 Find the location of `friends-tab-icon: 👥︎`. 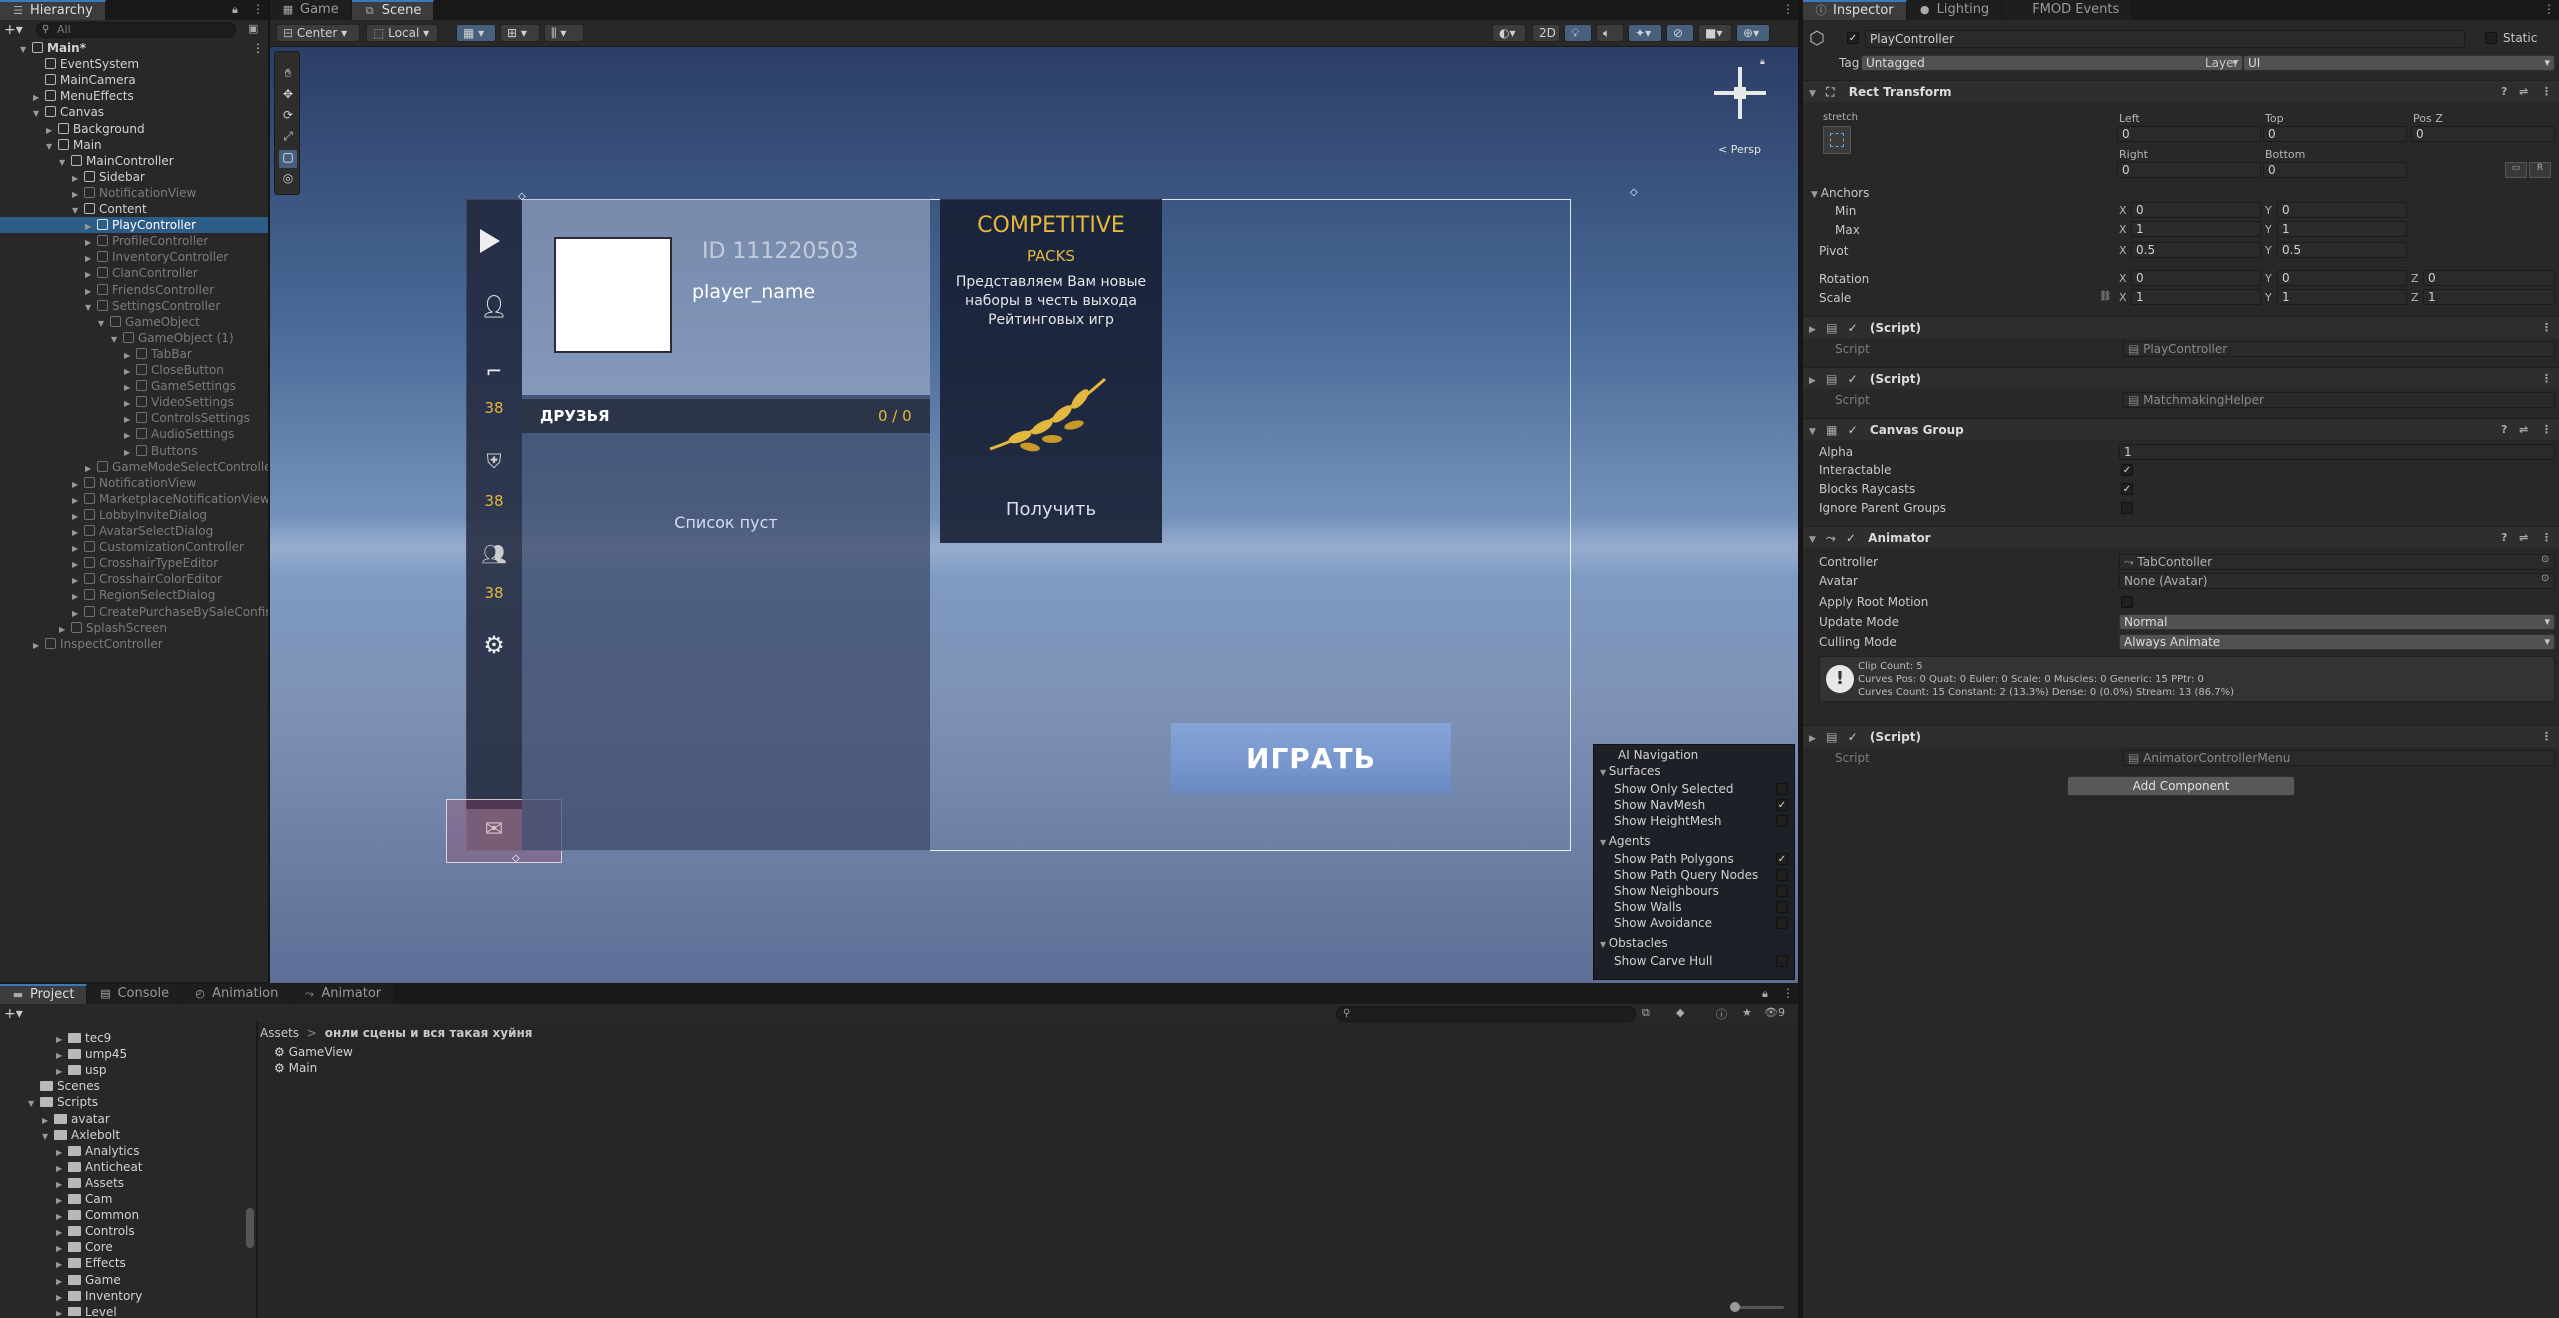

friends-tab-icon: 👥︎ is located at coordinates (494, 556).